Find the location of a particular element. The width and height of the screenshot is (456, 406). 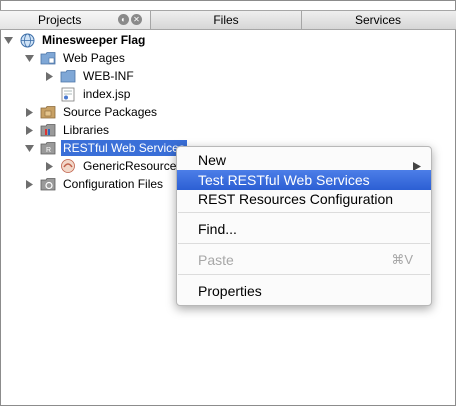

restful-label: RESTful Web Services is located at coordinates (124, 148).